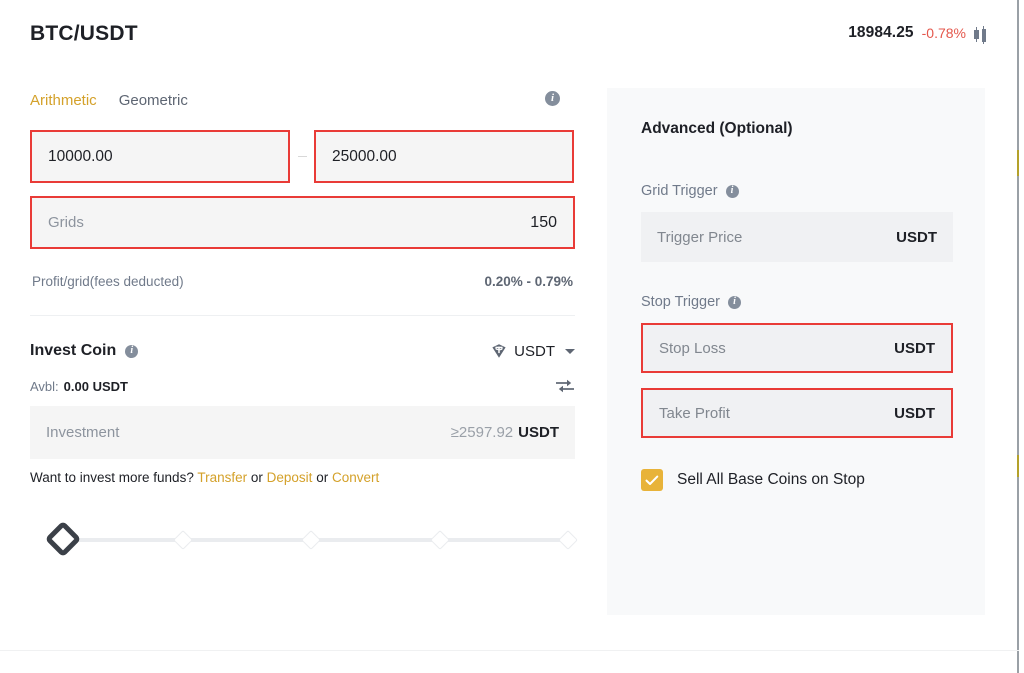 The image size is (1024, 673). Describe the element at coordinates (679, 191) in the screenshot. I see `grid-trigger-label: Grid Trigger` at that location.